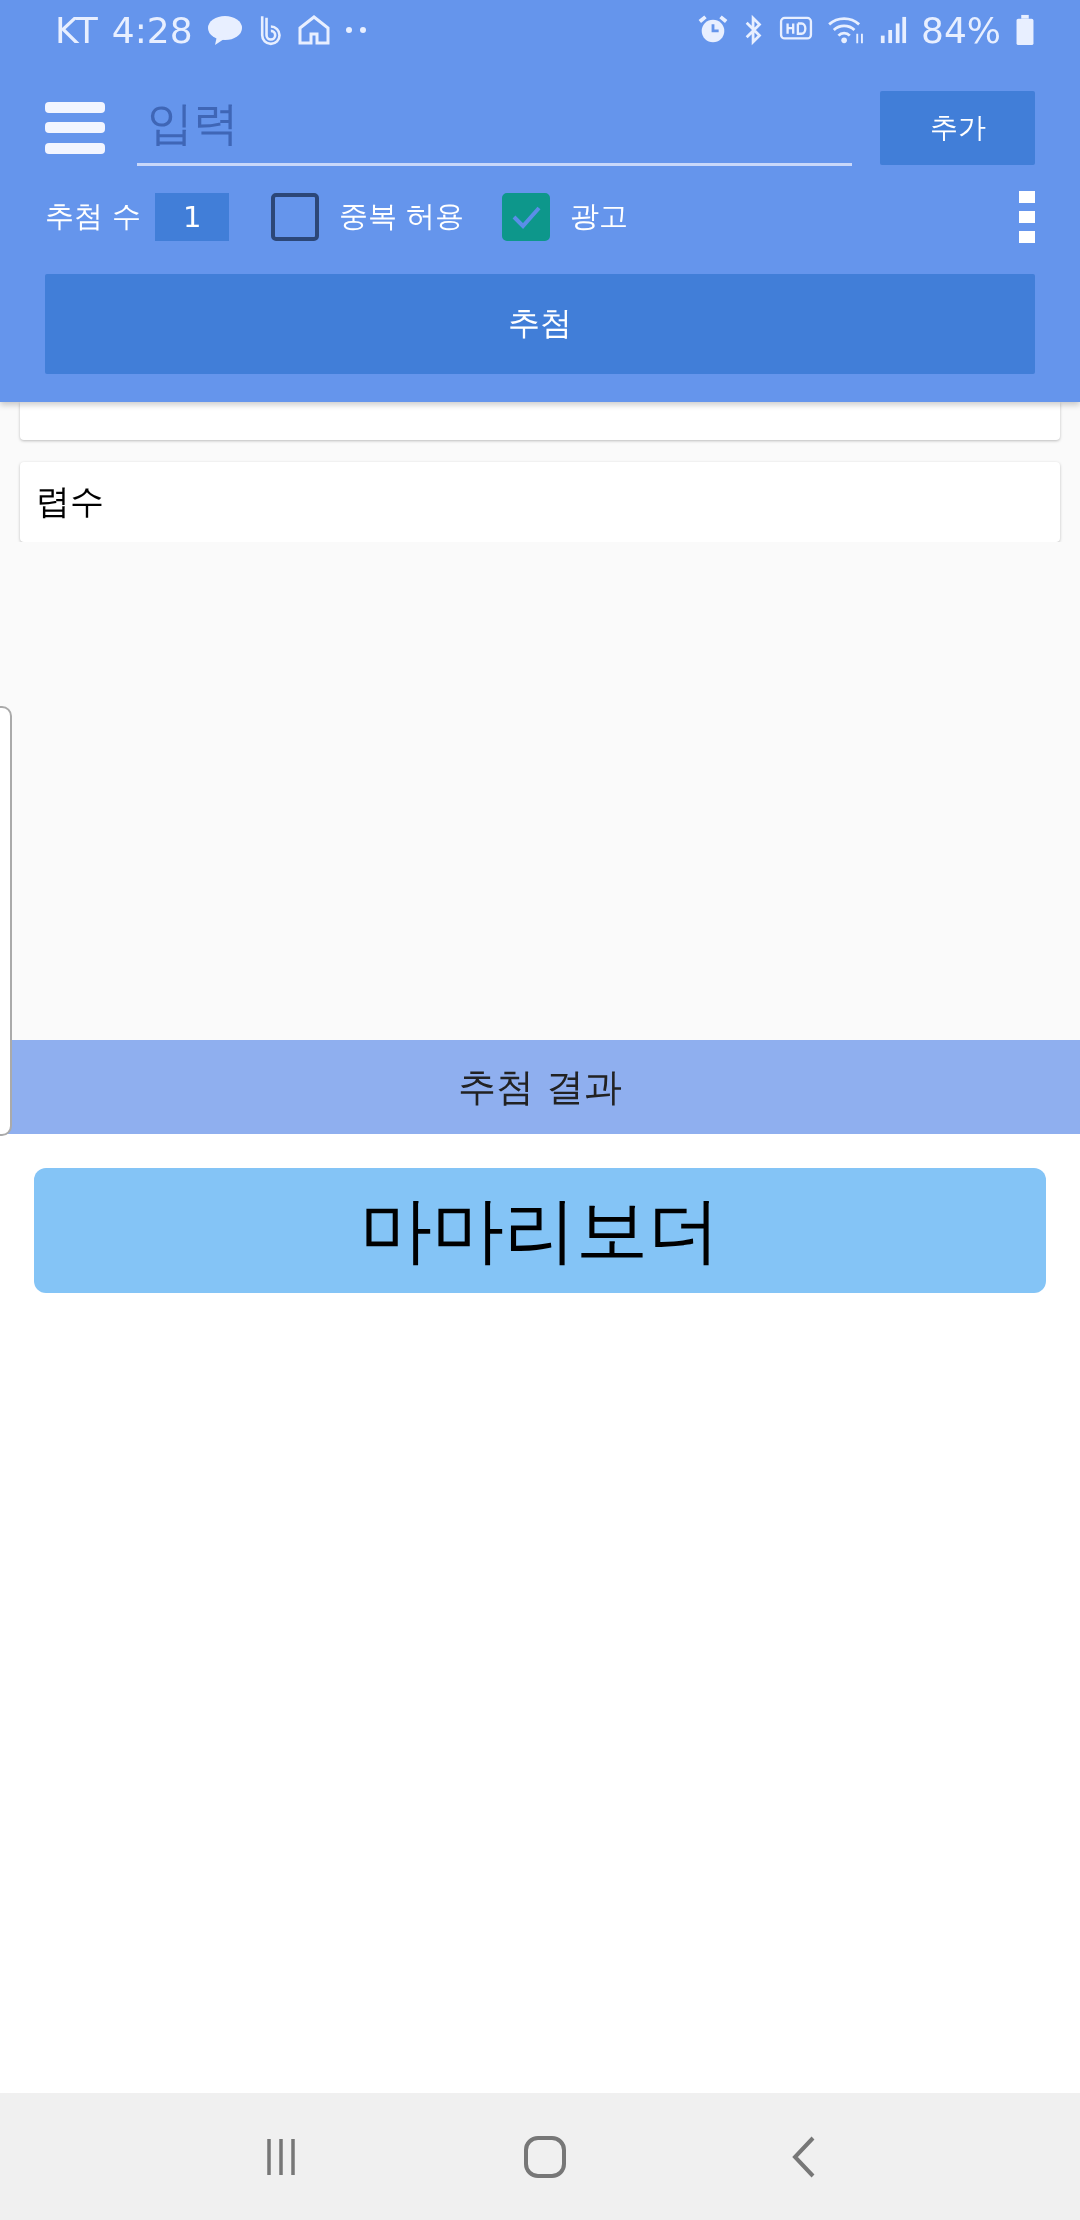  What do you see at coordinates (75, 128) in the screenshot?
I see `menu-icon` at bounding box center [75, 128].